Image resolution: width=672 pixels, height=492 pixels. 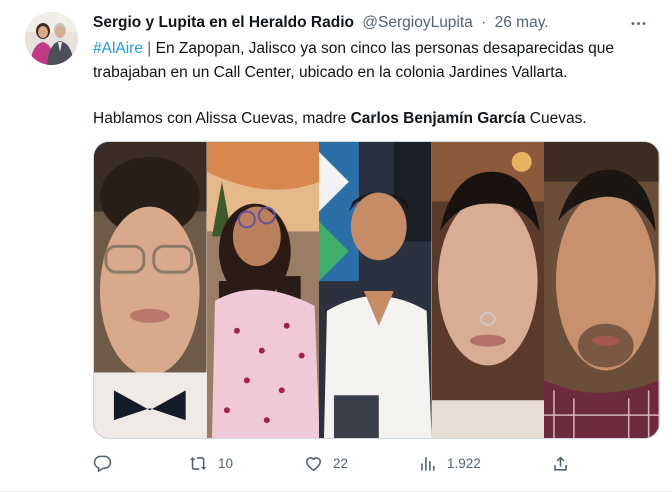 What do you see at coordinates (223, 22) in the screenshot?
I see `author-display-name: Sergio y Lupita en el Heraldo Radio` at bounding box center [223, 22].